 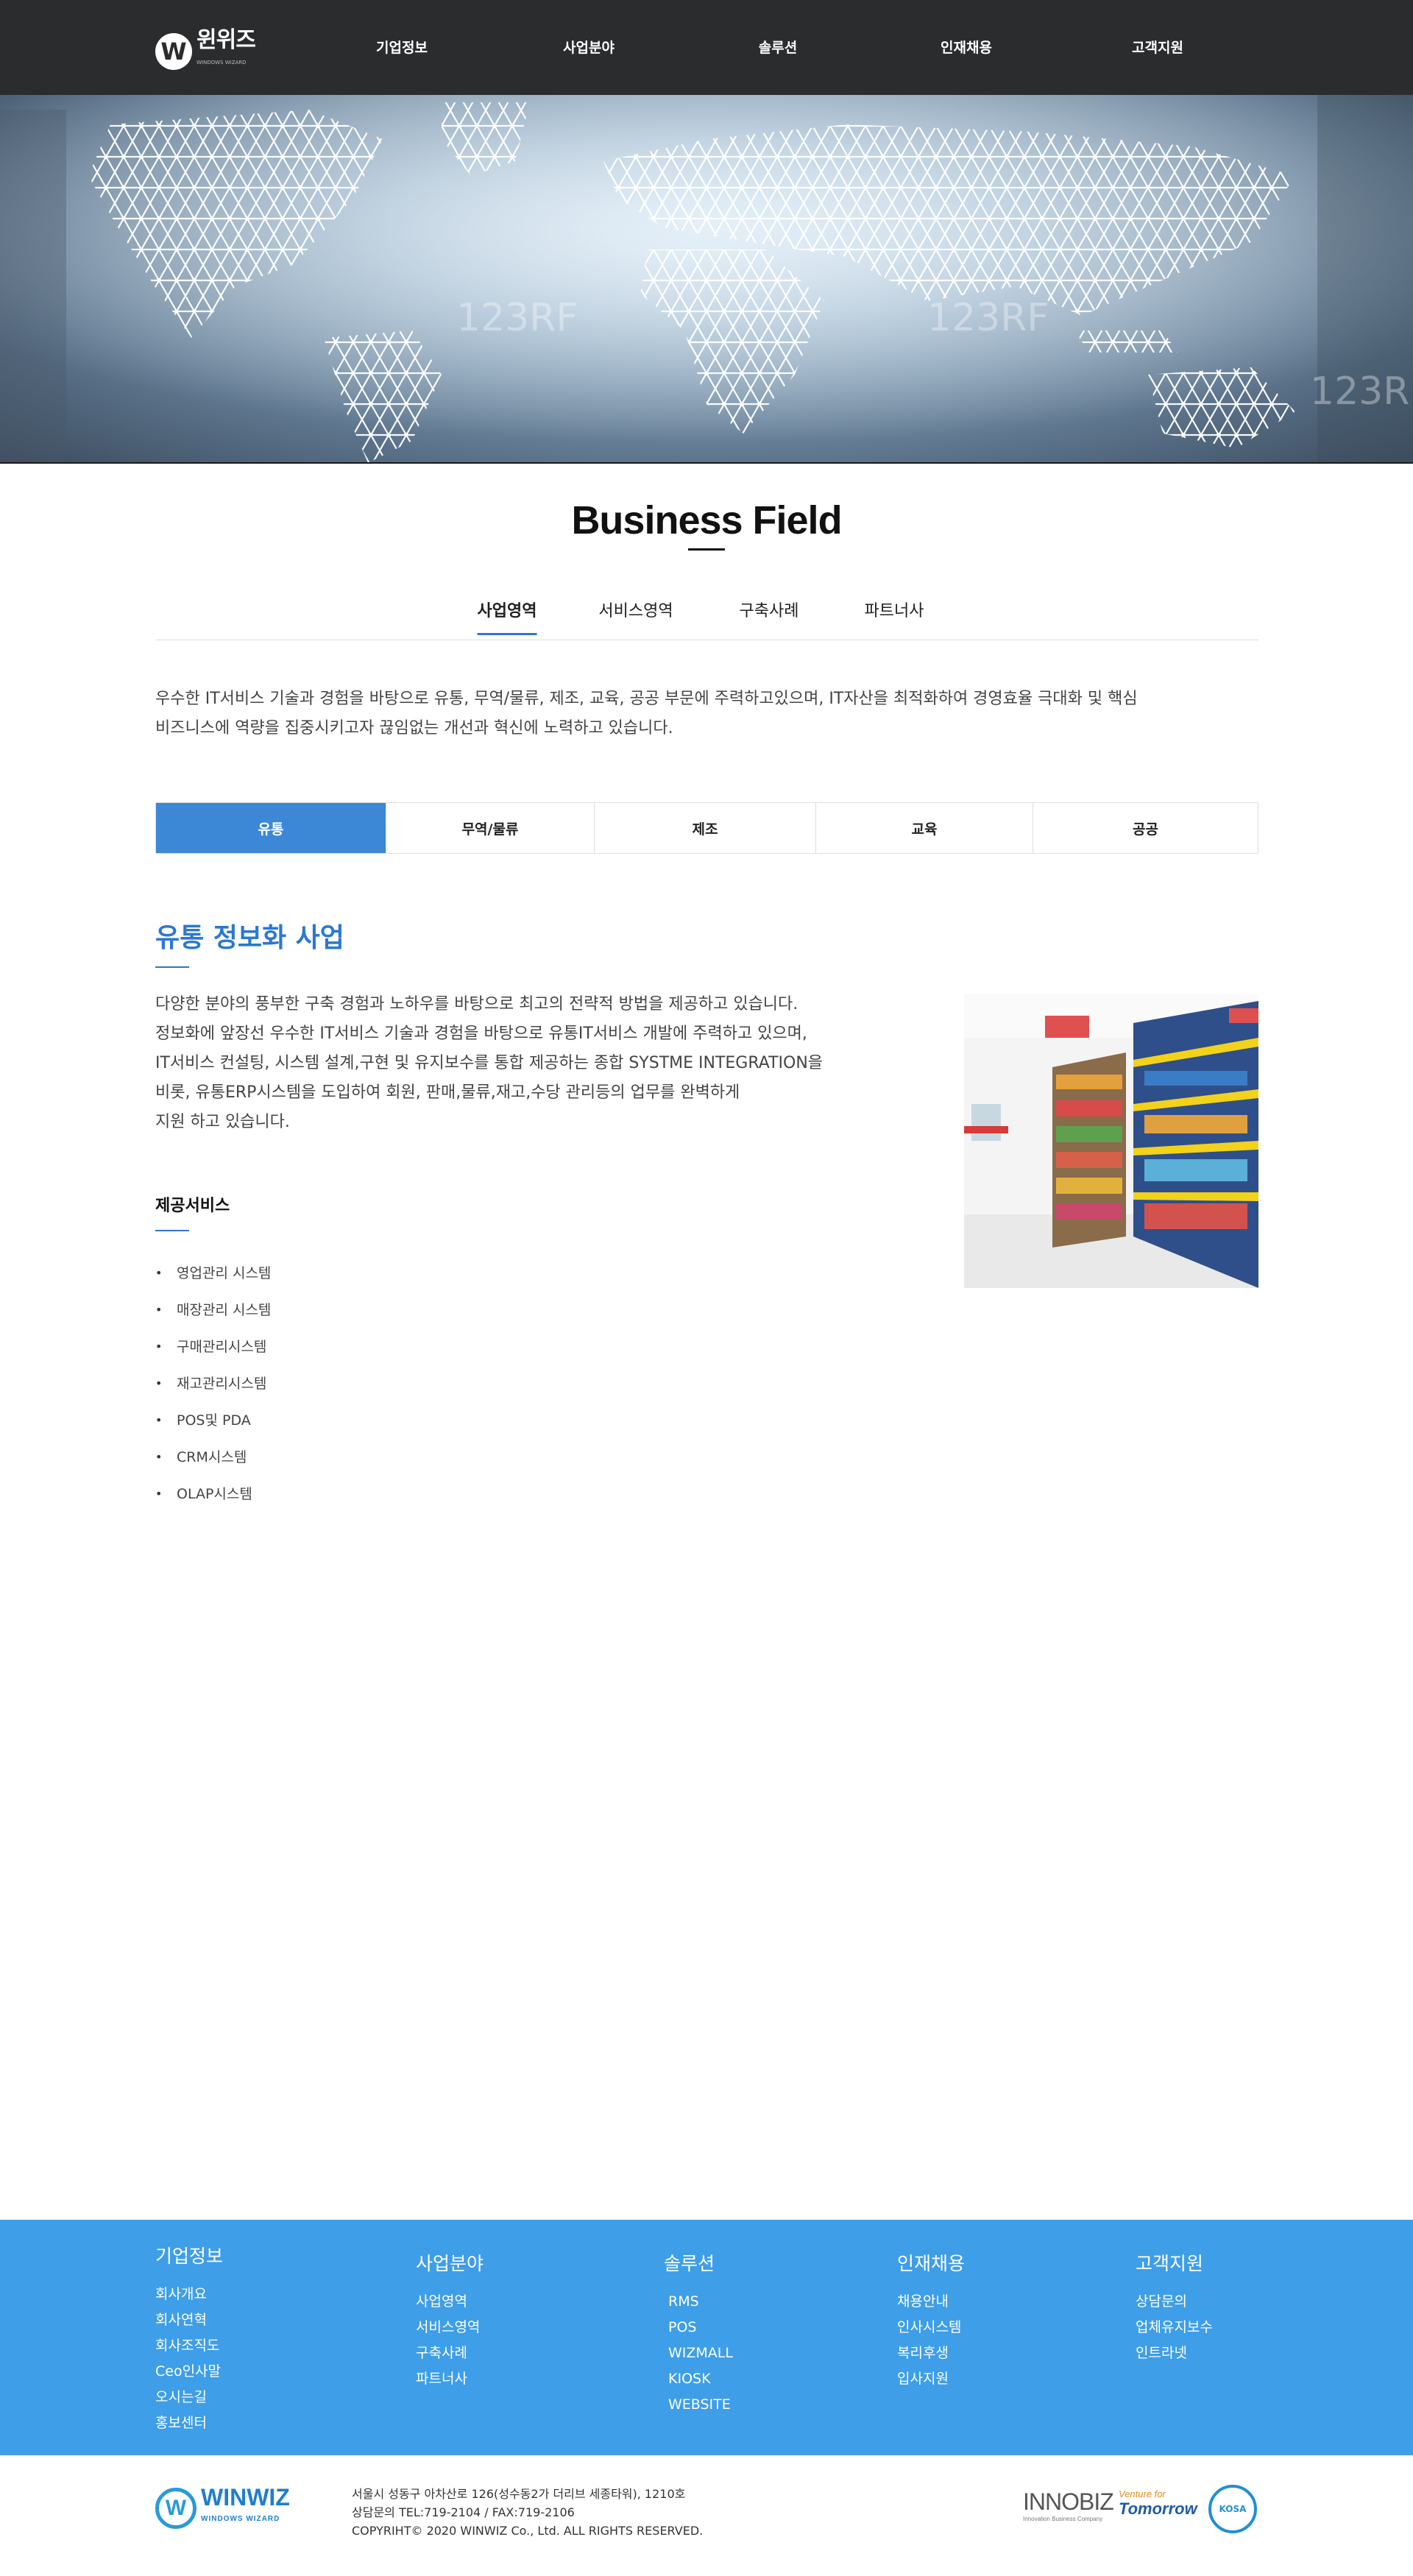 I want to click on list-item: OLAP시스템, so click(x=213, y=1501).